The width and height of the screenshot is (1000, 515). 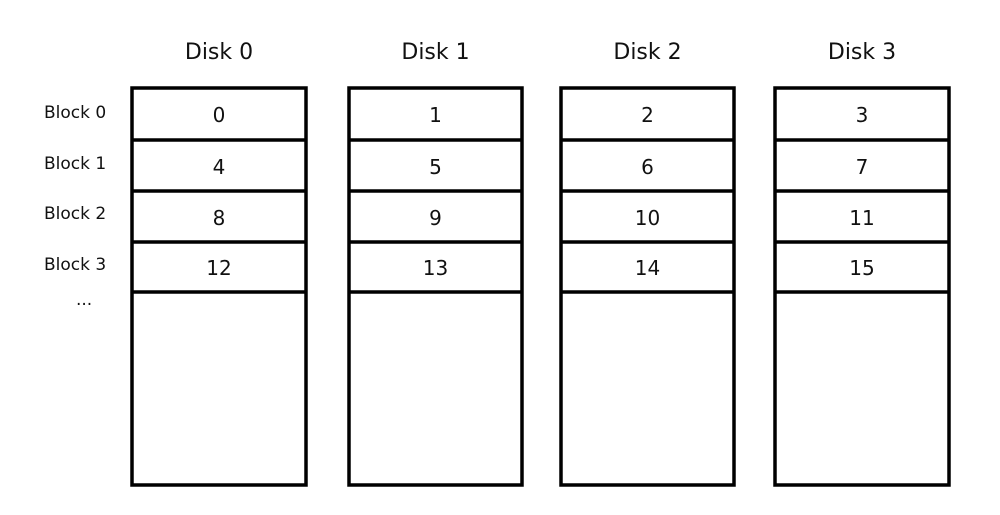 What do you see at coordinates (75, 214) in the screenshot?
I see `row-label: Block 2` at bounding box center [75, 214].